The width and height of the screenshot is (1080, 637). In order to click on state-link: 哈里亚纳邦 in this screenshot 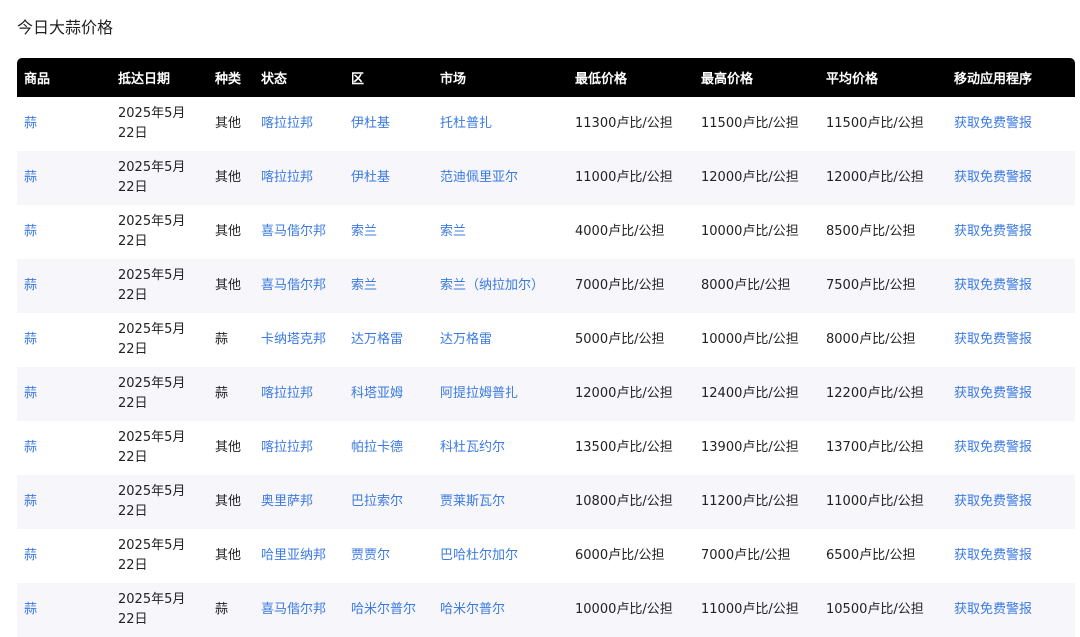, I will do `click(293, 555)`.